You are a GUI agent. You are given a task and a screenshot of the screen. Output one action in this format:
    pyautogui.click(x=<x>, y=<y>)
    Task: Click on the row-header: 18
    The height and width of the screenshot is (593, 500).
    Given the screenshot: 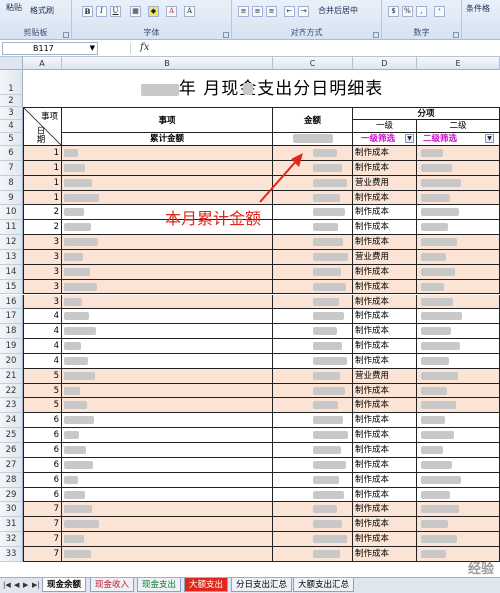 What is the action you would take?
    pyautogui.click(x=11, y=332)
    